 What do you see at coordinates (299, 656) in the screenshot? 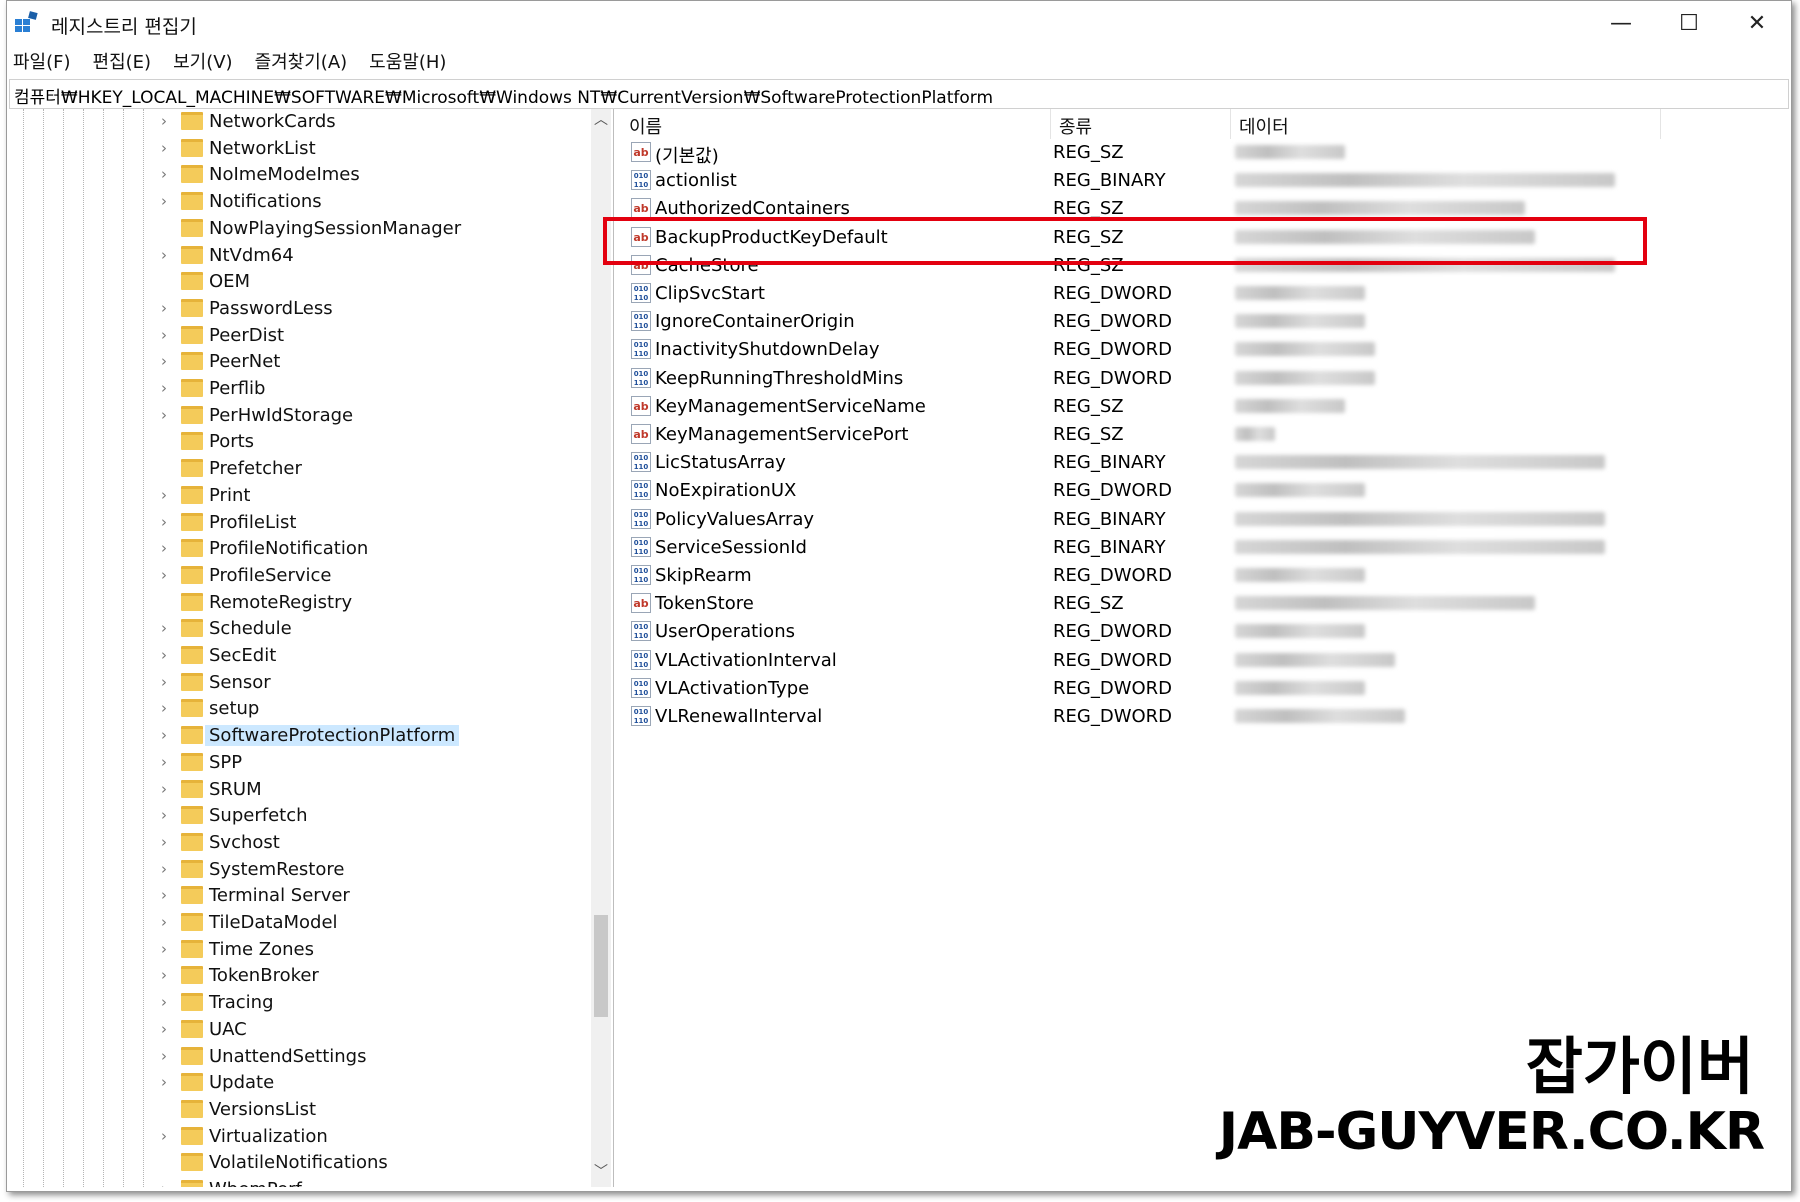
I see `tree-item: › SecEdit` at bounding box center [299, 656].